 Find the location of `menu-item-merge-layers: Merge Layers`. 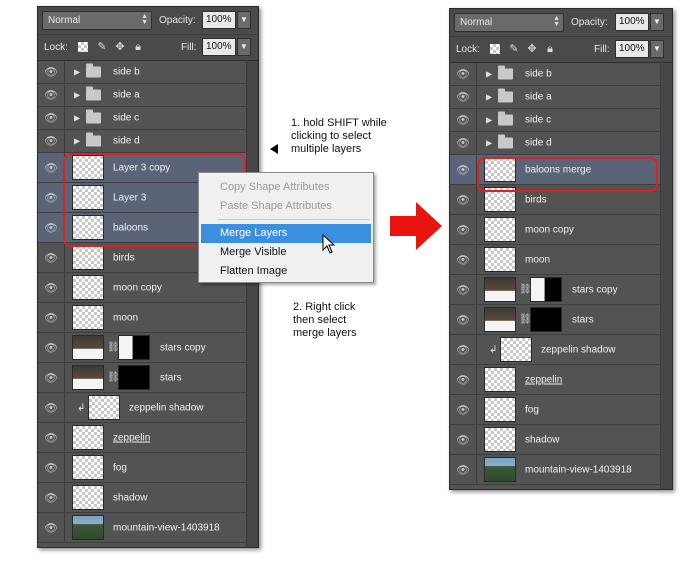

menu-item-merge-layers: Merge Layers is located at coordinates (286, 233).